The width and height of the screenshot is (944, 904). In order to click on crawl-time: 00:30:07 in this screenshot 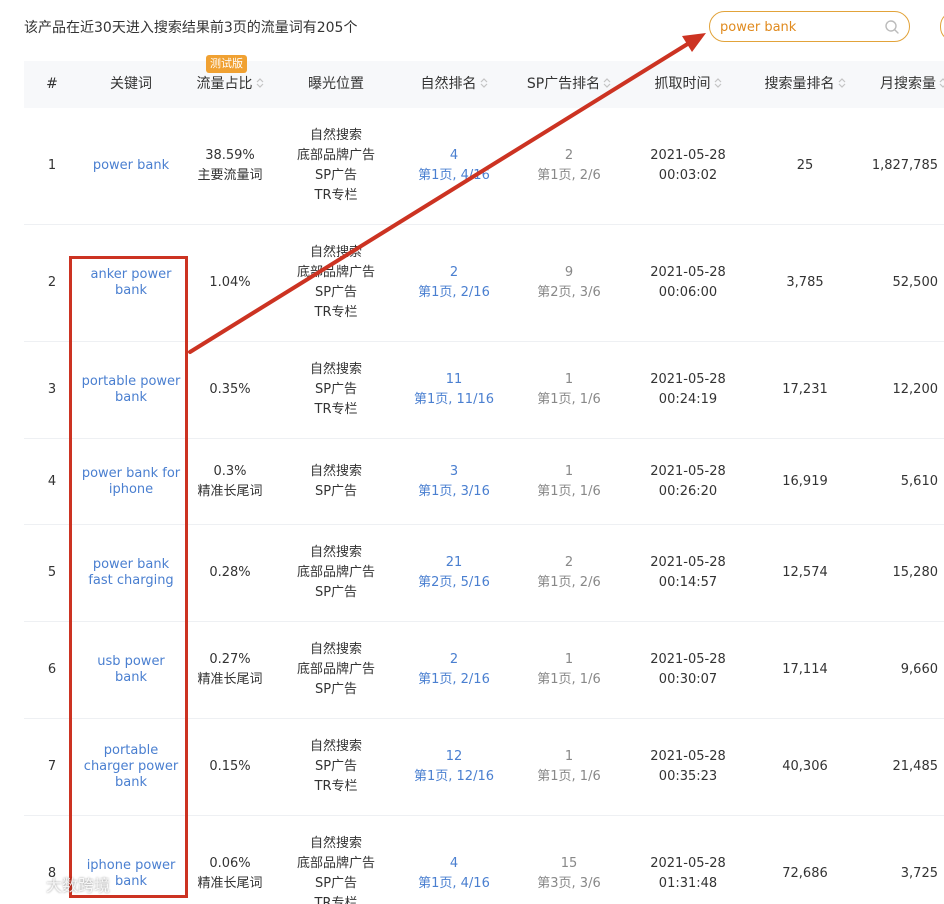, I will do `click(688, 679)`.